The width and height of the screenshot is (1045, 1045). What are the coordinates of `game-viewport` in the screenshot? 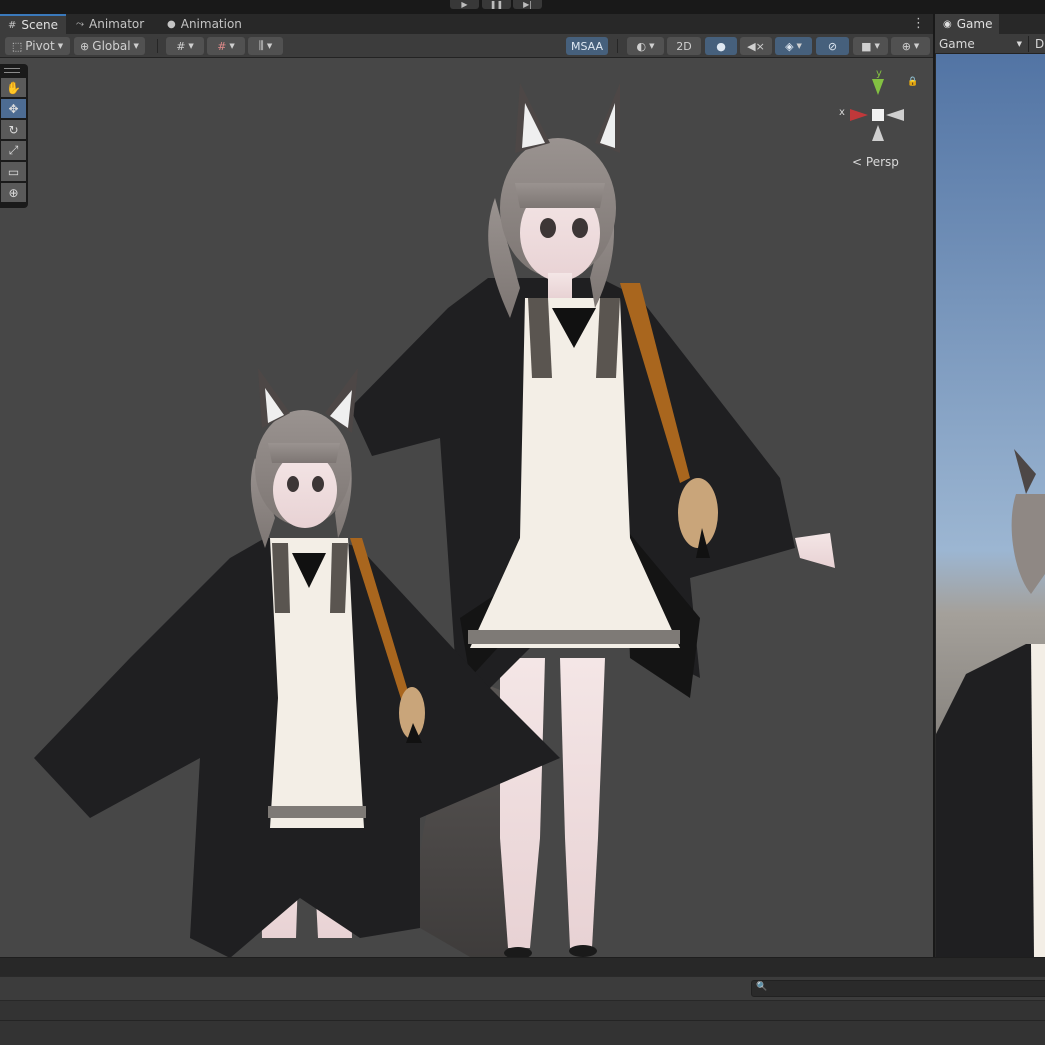 It's located at (990, 505).